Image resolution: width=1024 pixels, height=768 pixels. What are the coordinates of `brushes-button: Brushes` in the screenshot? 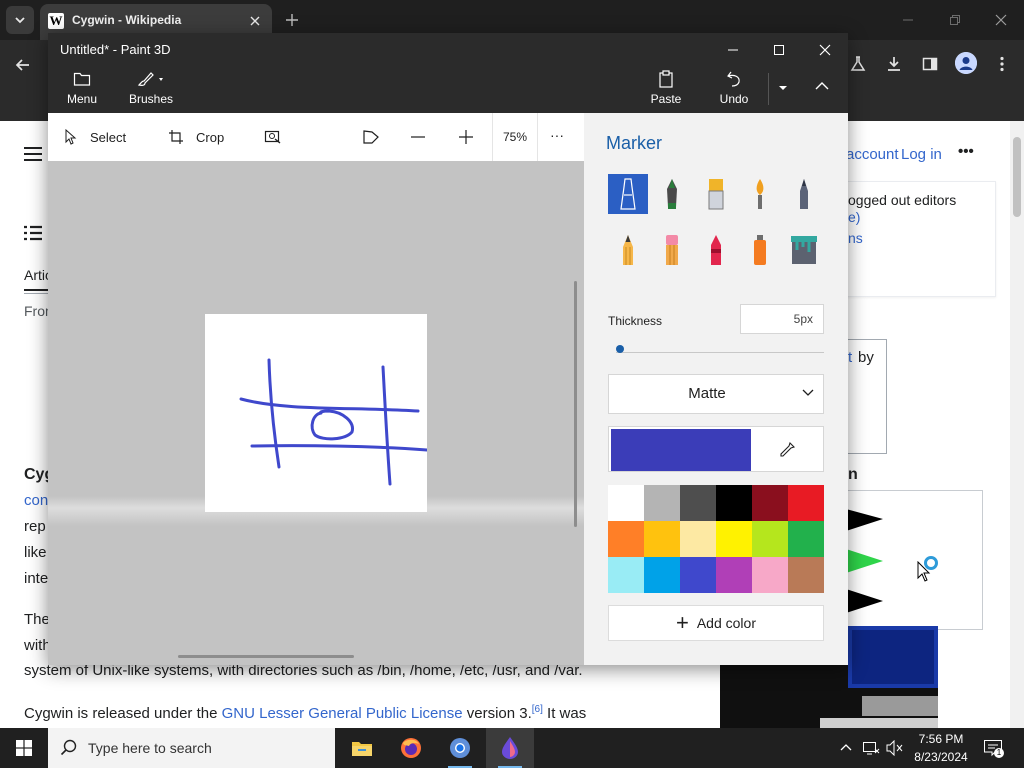 It's located at (151, 90).